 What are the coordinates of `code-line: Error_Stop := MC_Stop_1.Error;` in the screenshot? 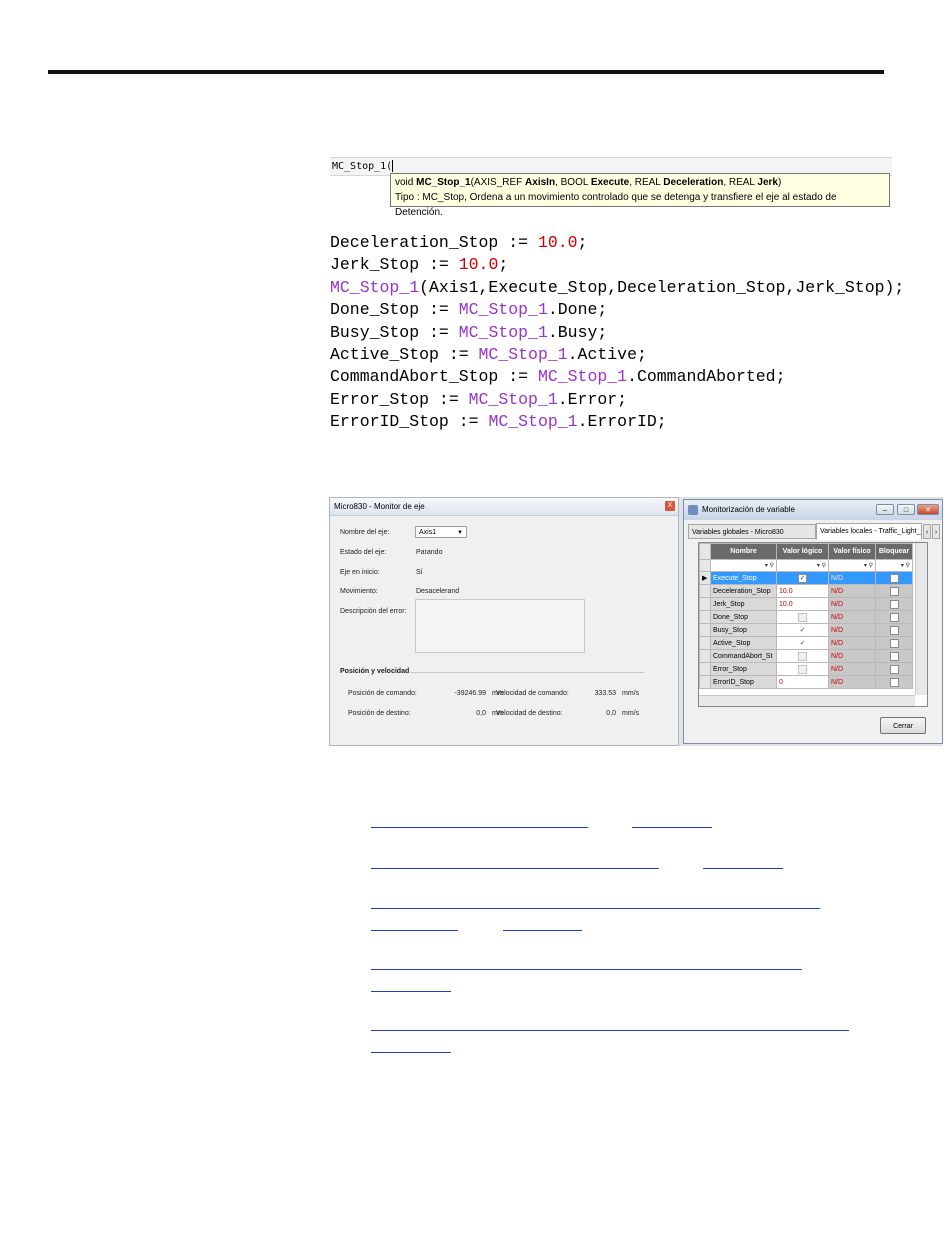 It's located at (479, 399).